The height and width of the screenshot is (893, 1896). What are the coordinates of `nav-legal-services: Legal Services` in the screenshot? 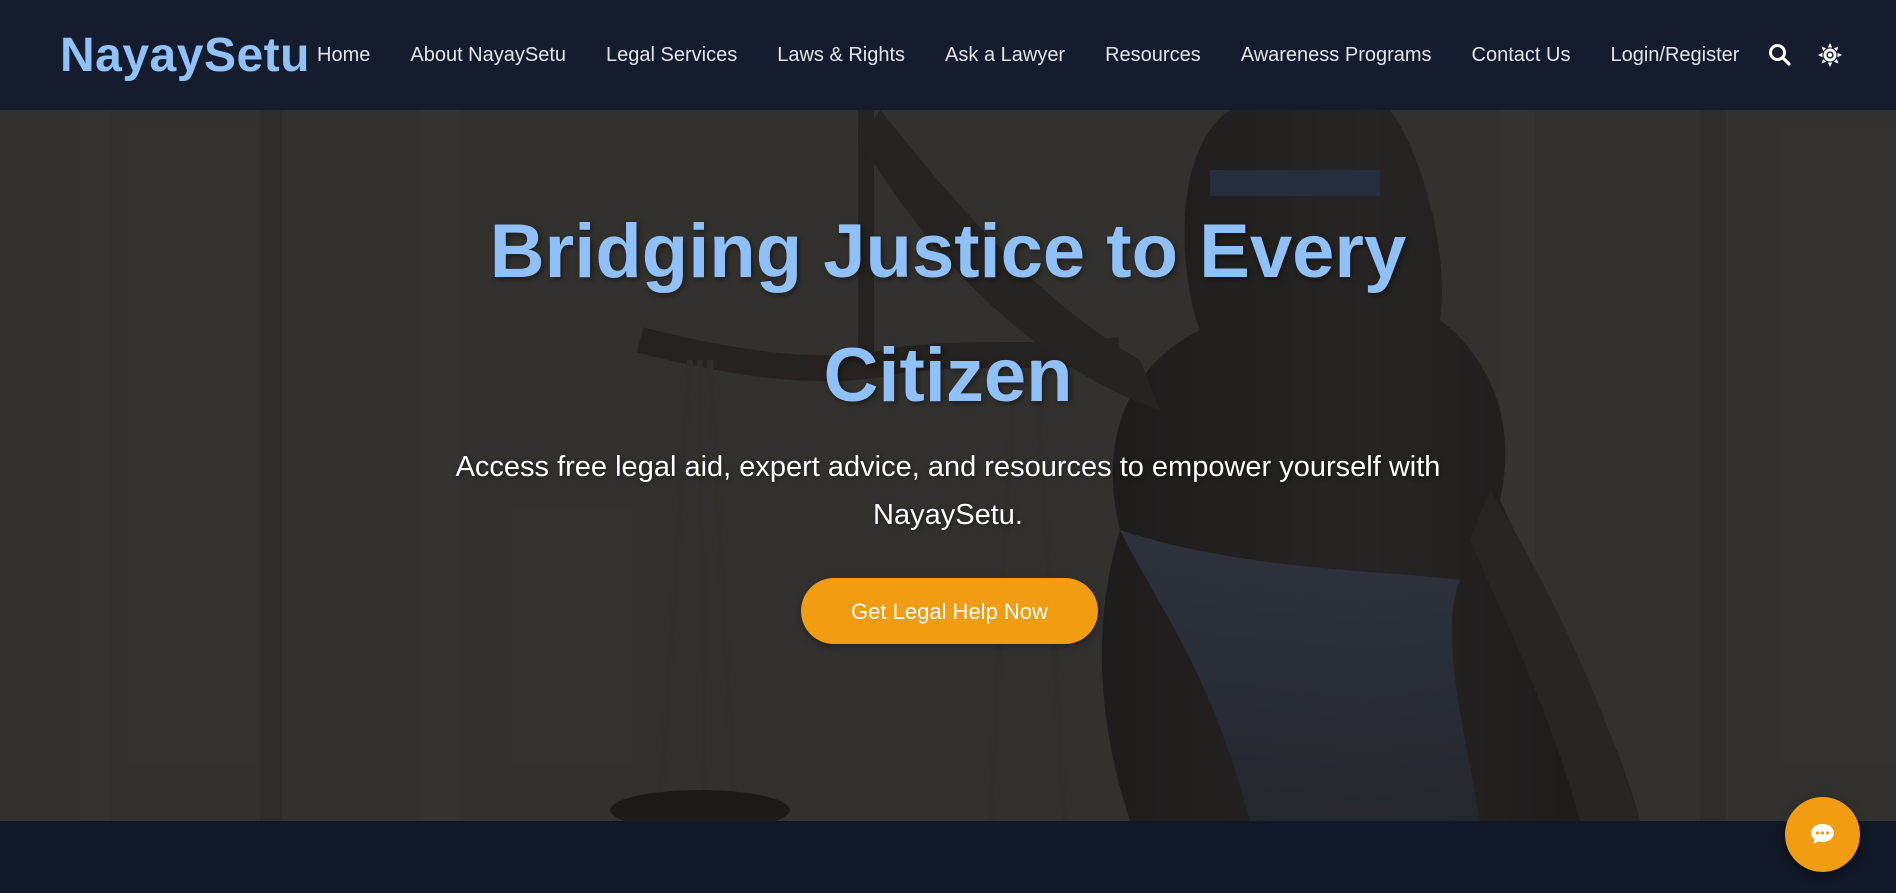 It's located at (671, 55).